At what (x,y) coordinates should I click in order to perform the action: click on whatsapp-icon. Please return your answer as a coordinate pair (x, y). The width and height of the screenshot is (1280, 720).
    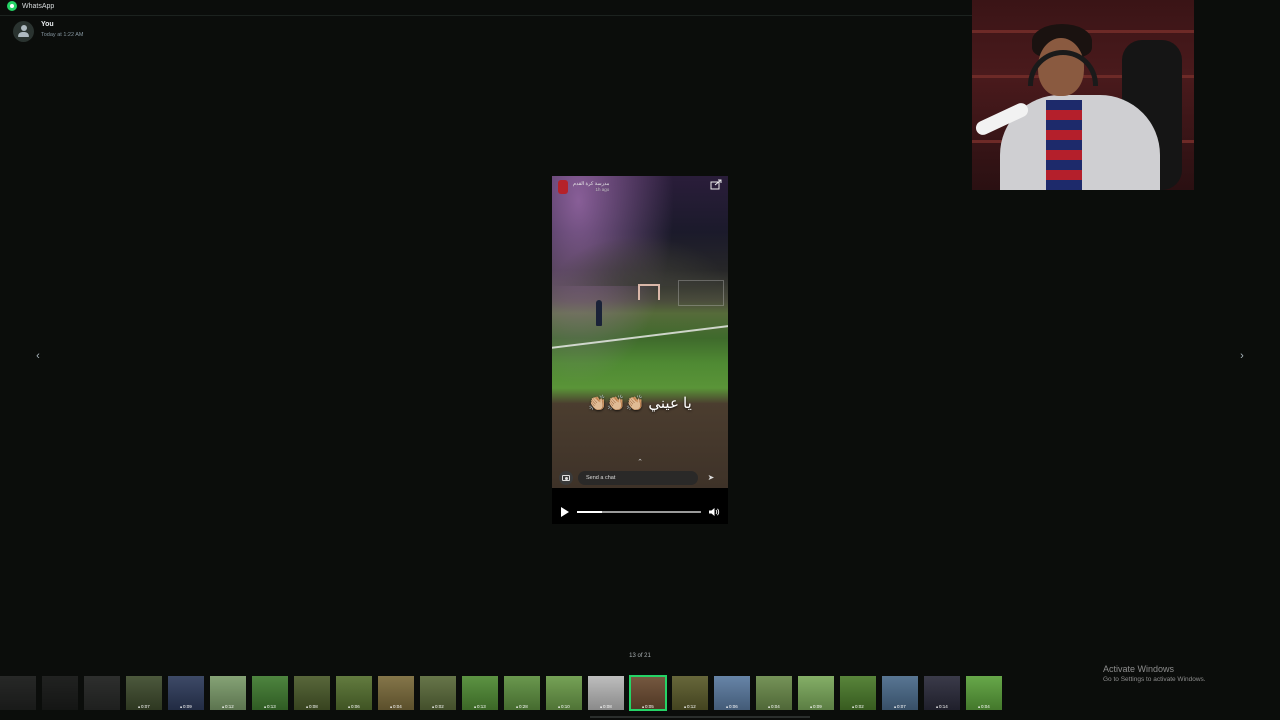
    Looking at the image, I should click on (12, 6).